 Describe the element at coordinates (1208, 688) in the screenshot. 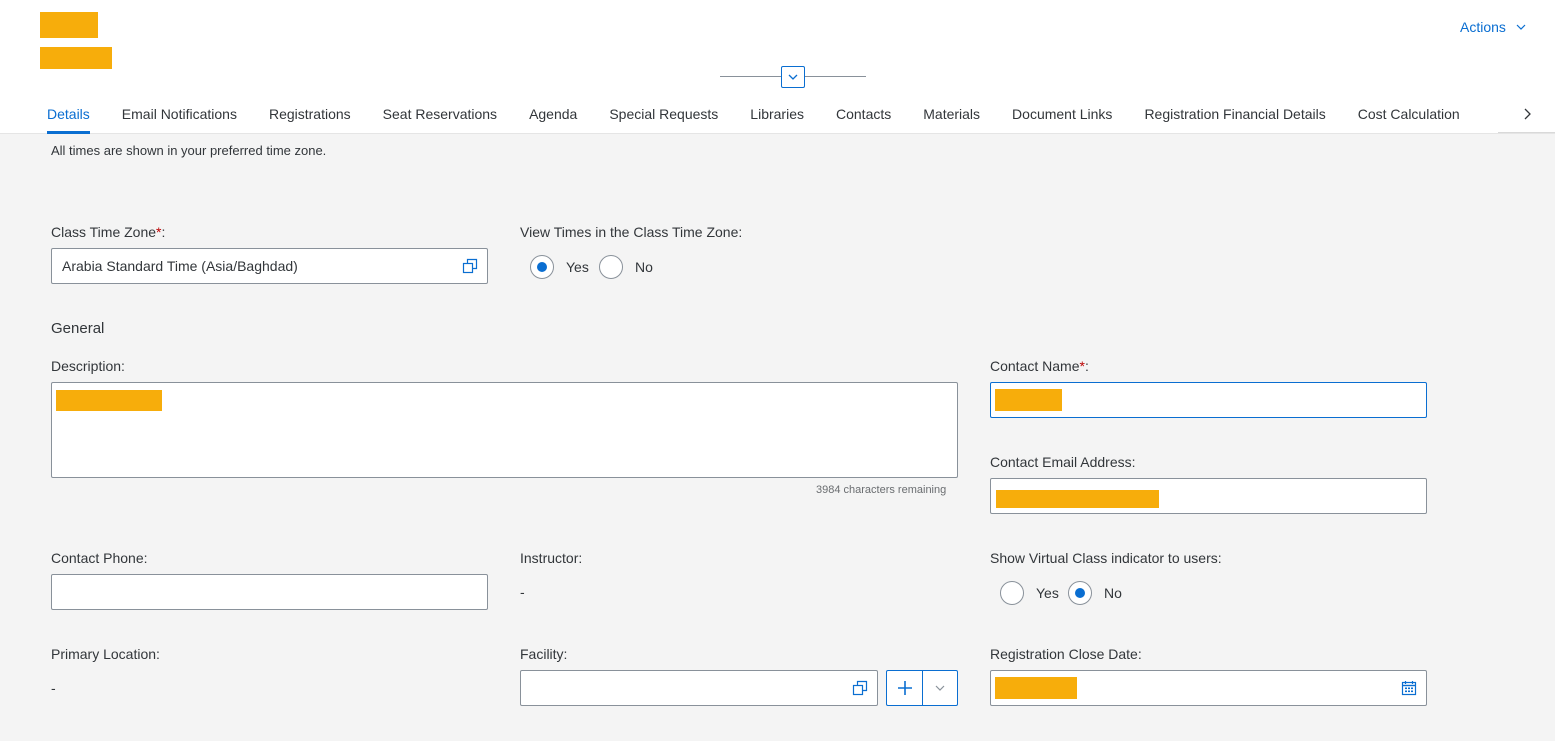

I see `registration-close-date-input` at that location.